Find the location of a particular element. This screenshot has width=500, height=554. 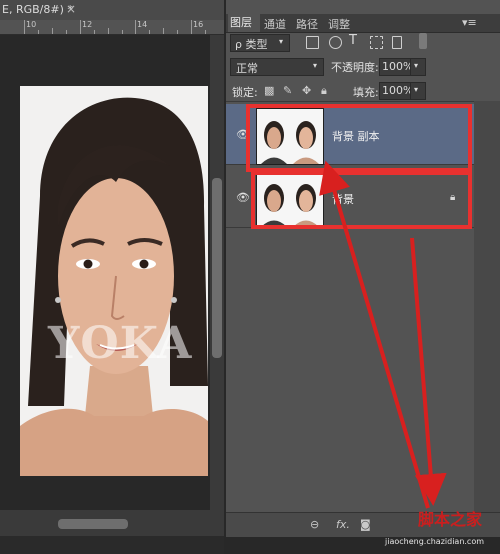

adjustment-filter-icon is located at coordinates (335, 42).